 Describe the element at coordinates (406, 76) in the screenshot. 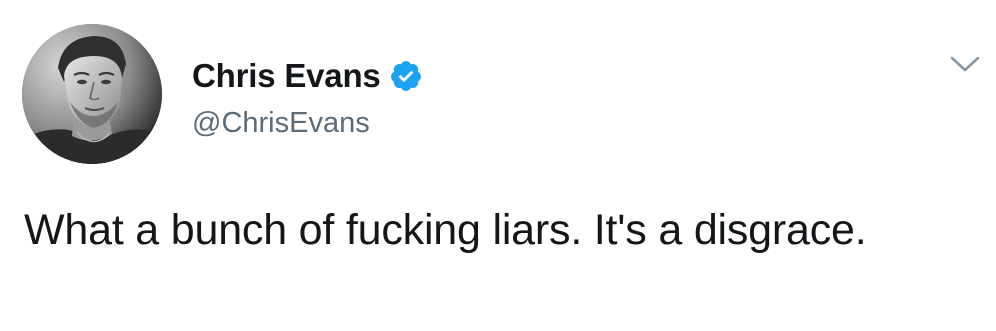

I see `verified-badge-icon` at that location.